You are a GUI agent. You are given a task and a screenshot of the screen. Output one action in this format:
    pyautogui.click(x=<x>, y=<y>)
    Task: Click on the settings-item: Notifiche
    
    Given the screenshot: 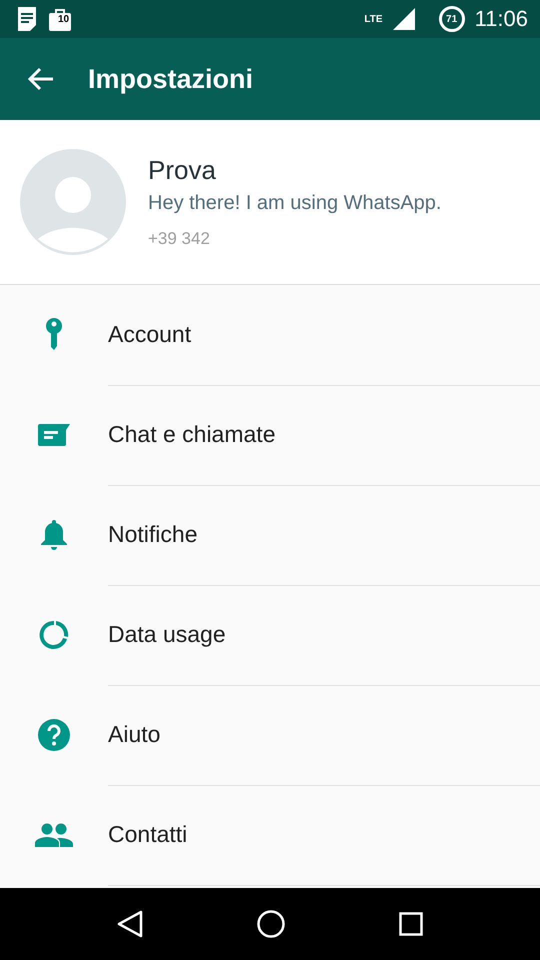 What is the action you would take?
    pyautogui.click(x=153, y=534)
    